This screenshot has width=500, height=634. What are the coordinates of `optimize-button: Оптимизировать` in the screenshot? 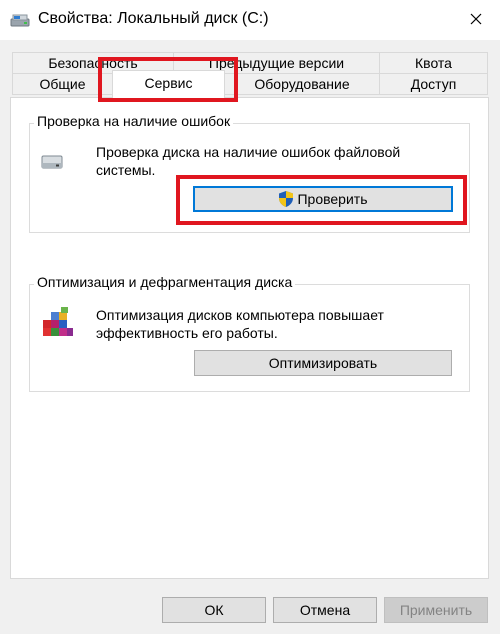 It's located at (323, 363).